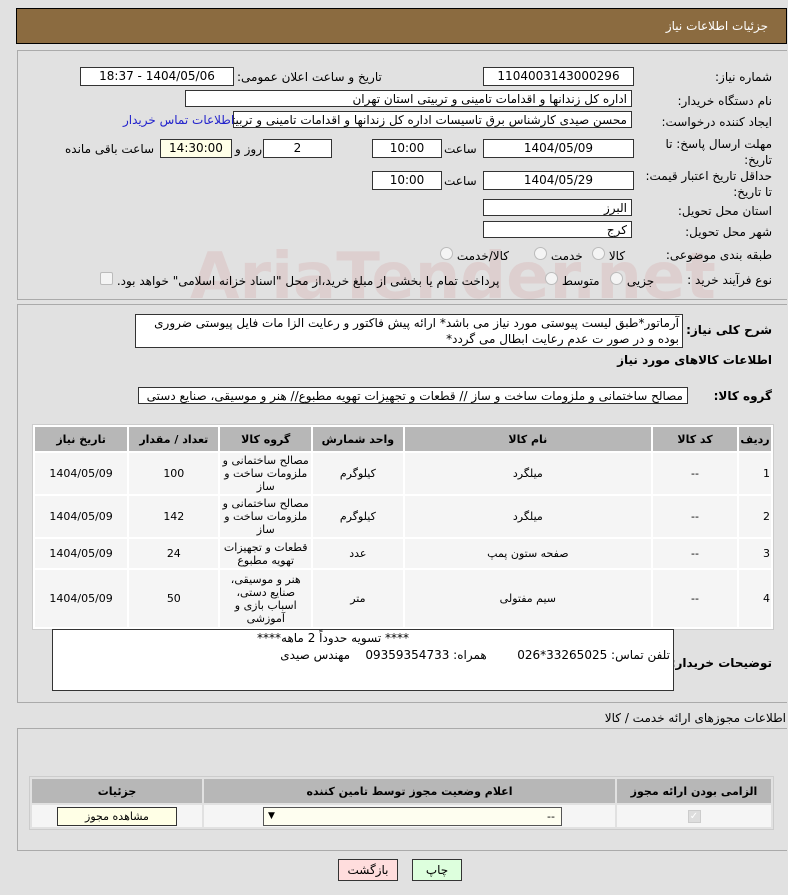  Describe the element at coordinates (558, 180) in the screenshot. I see `validity-date-field: 1404/05/29` at that location.